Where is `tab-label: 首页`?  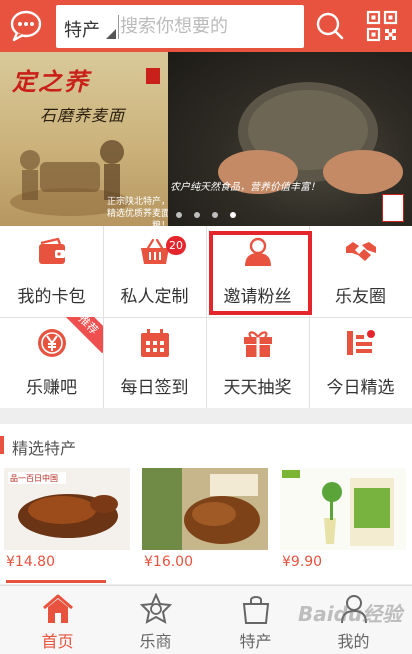
tab-label: 首页 is located at coordinates (57, 641).